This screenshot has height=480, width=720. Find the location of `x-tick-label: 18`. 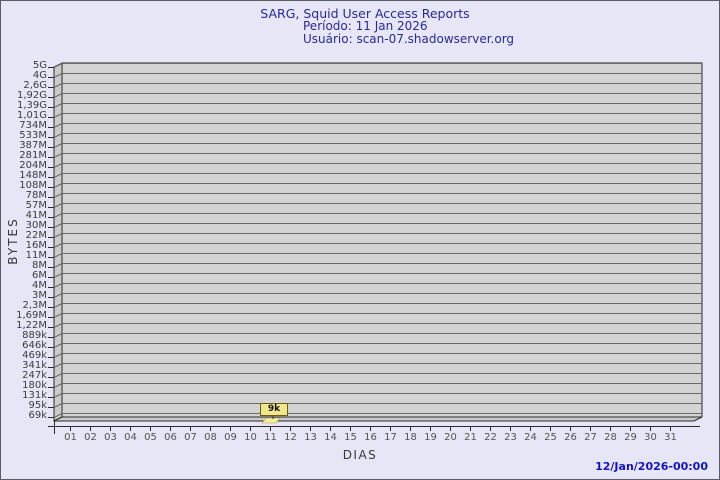

x-tick-label: 18 is located at coordinates (410, 437).